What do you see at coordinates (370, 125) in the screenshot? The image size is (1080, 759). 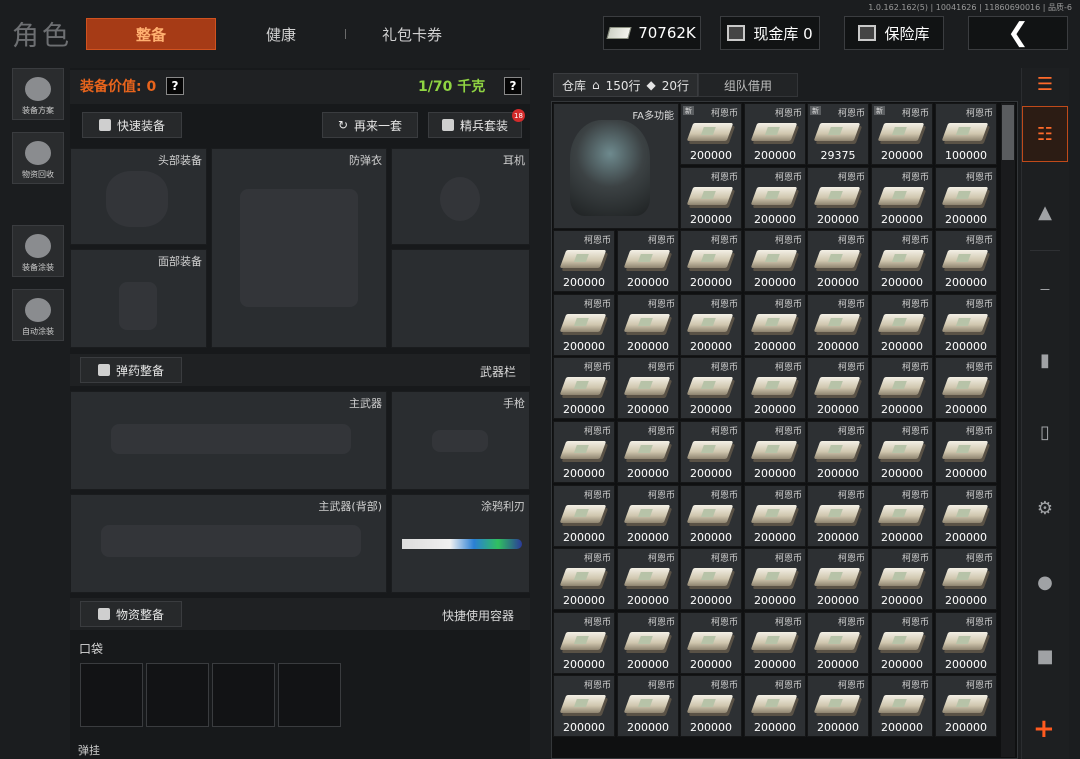 I see `again-button: ↻ 再来一套` at bounding box center [370, 125].